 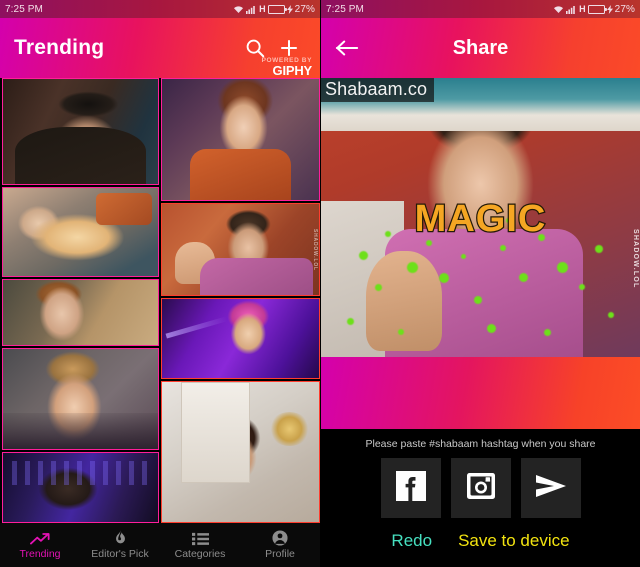 I want to click on gif-tile-drag-queen-purple, so click(x=240, y=338).